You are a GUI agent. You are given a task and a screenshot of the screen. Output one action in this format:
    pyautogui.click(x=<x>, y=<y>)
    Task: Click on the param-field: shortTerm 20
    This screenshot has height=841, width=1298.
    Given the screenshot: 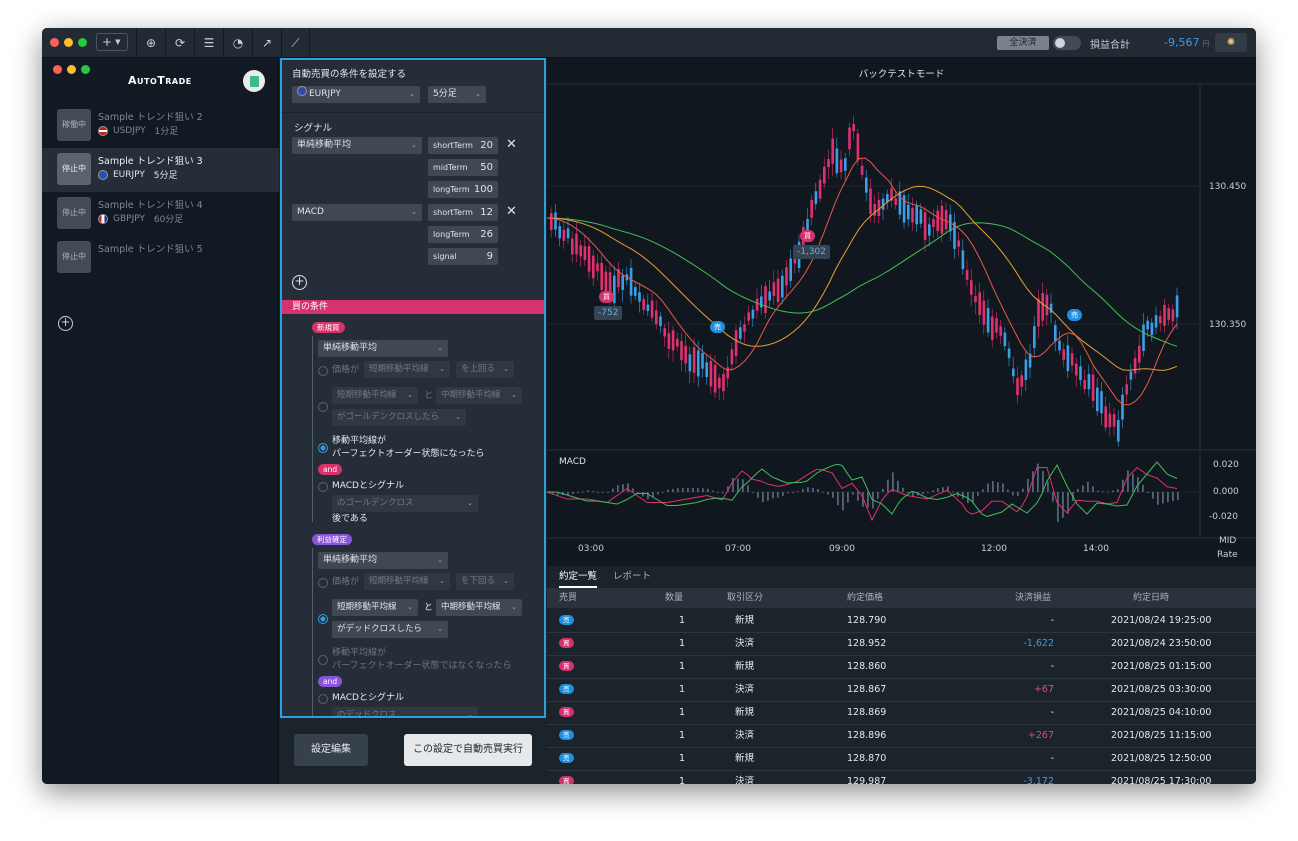 What is the action you would take?
    pyautogui.click(x=463, y=145)
    